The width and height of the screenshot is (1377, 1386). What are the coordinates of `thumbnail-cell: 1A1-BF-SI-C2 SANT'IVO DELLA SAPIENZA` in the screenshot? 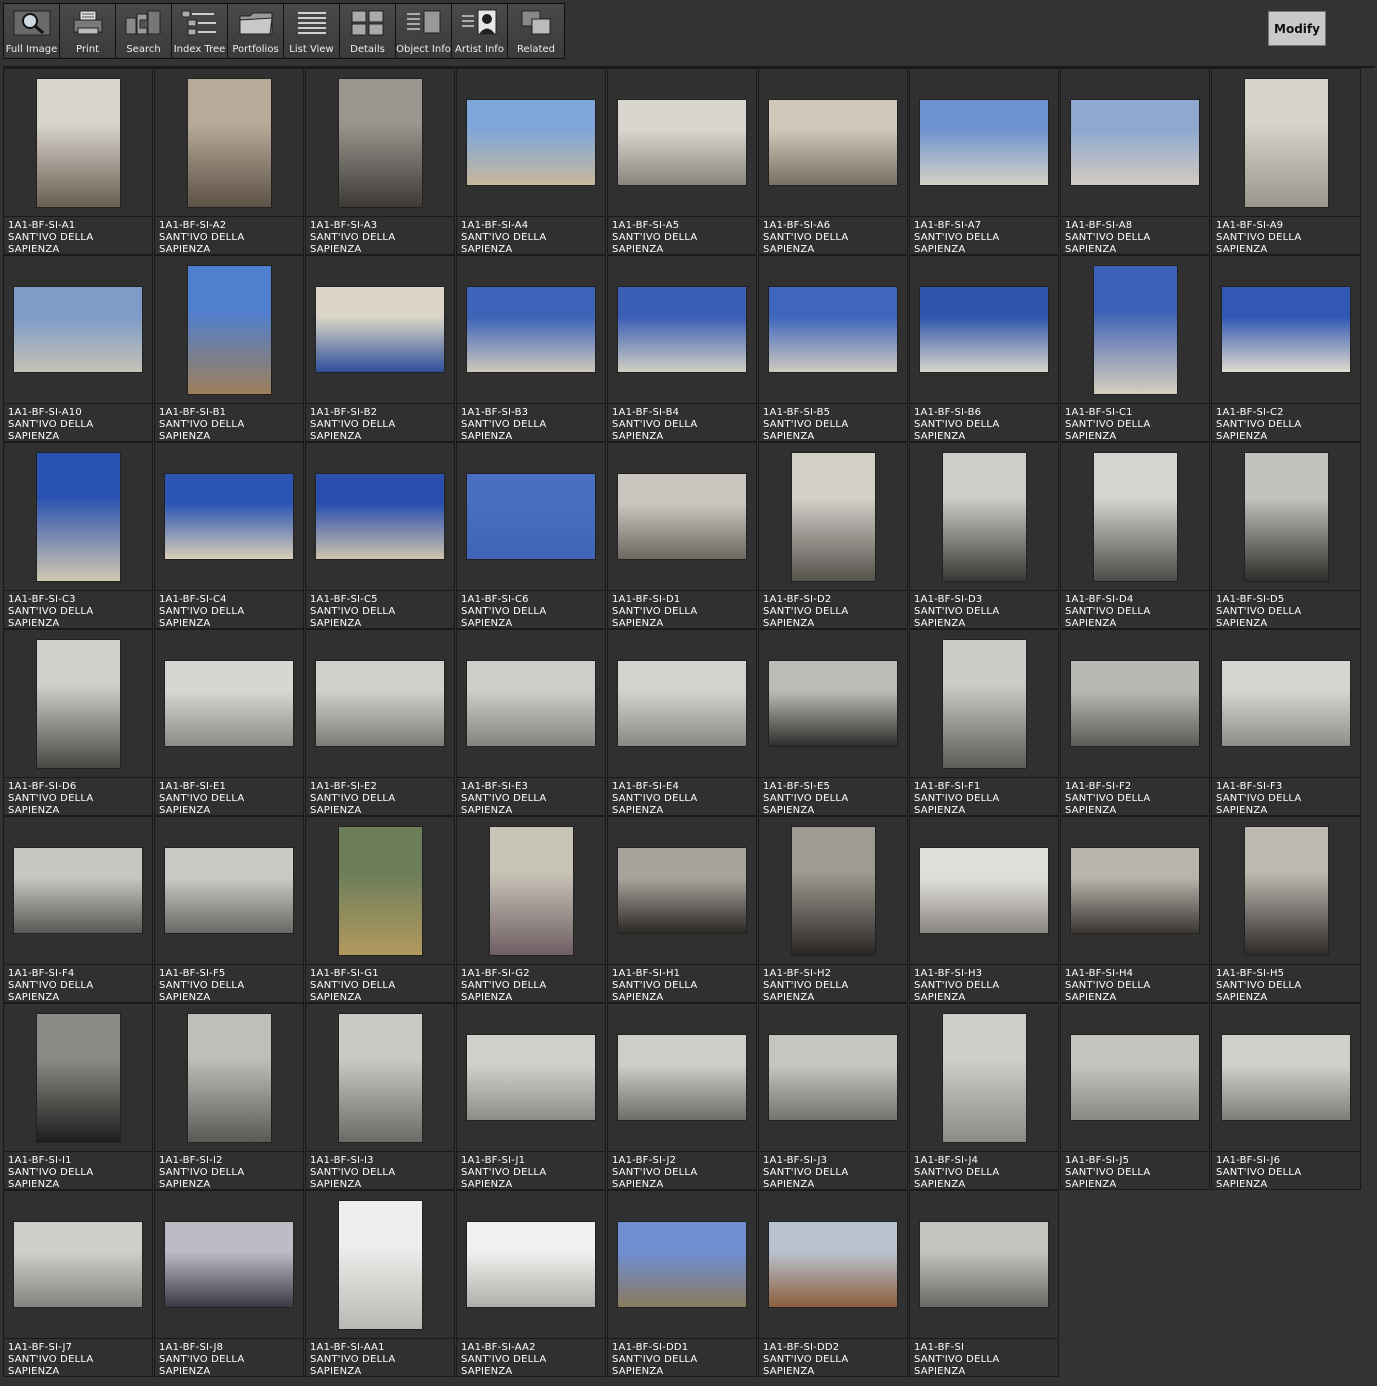 It's located at (1286, 348).